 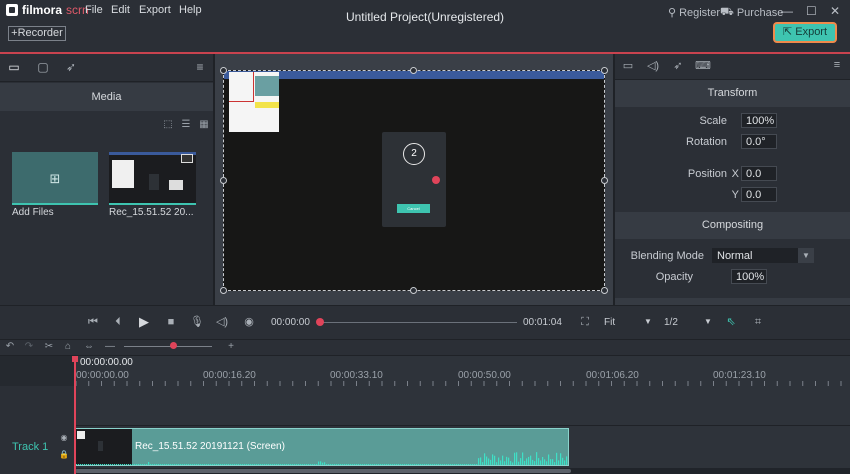 I want to click on zoom-handle, so click(x=173, y=345).